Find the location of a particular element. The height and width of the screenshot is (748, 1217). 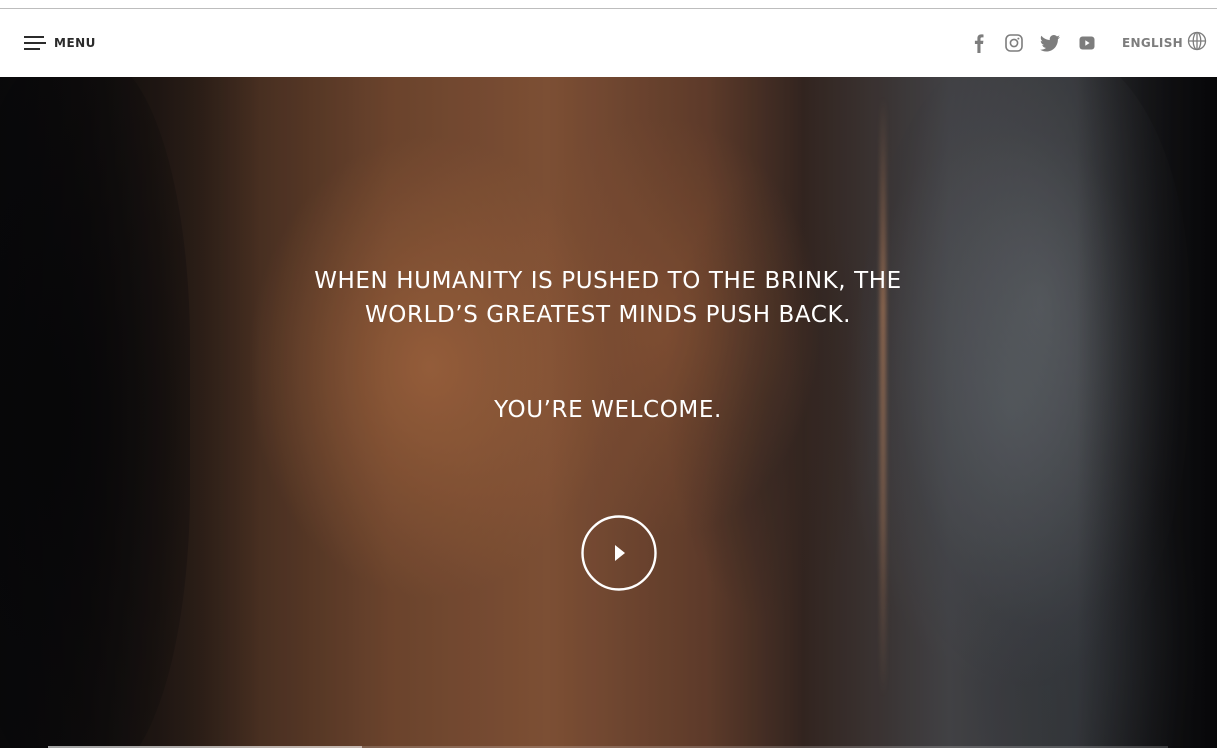

youtube-link is located at coordinates (1087, 43).